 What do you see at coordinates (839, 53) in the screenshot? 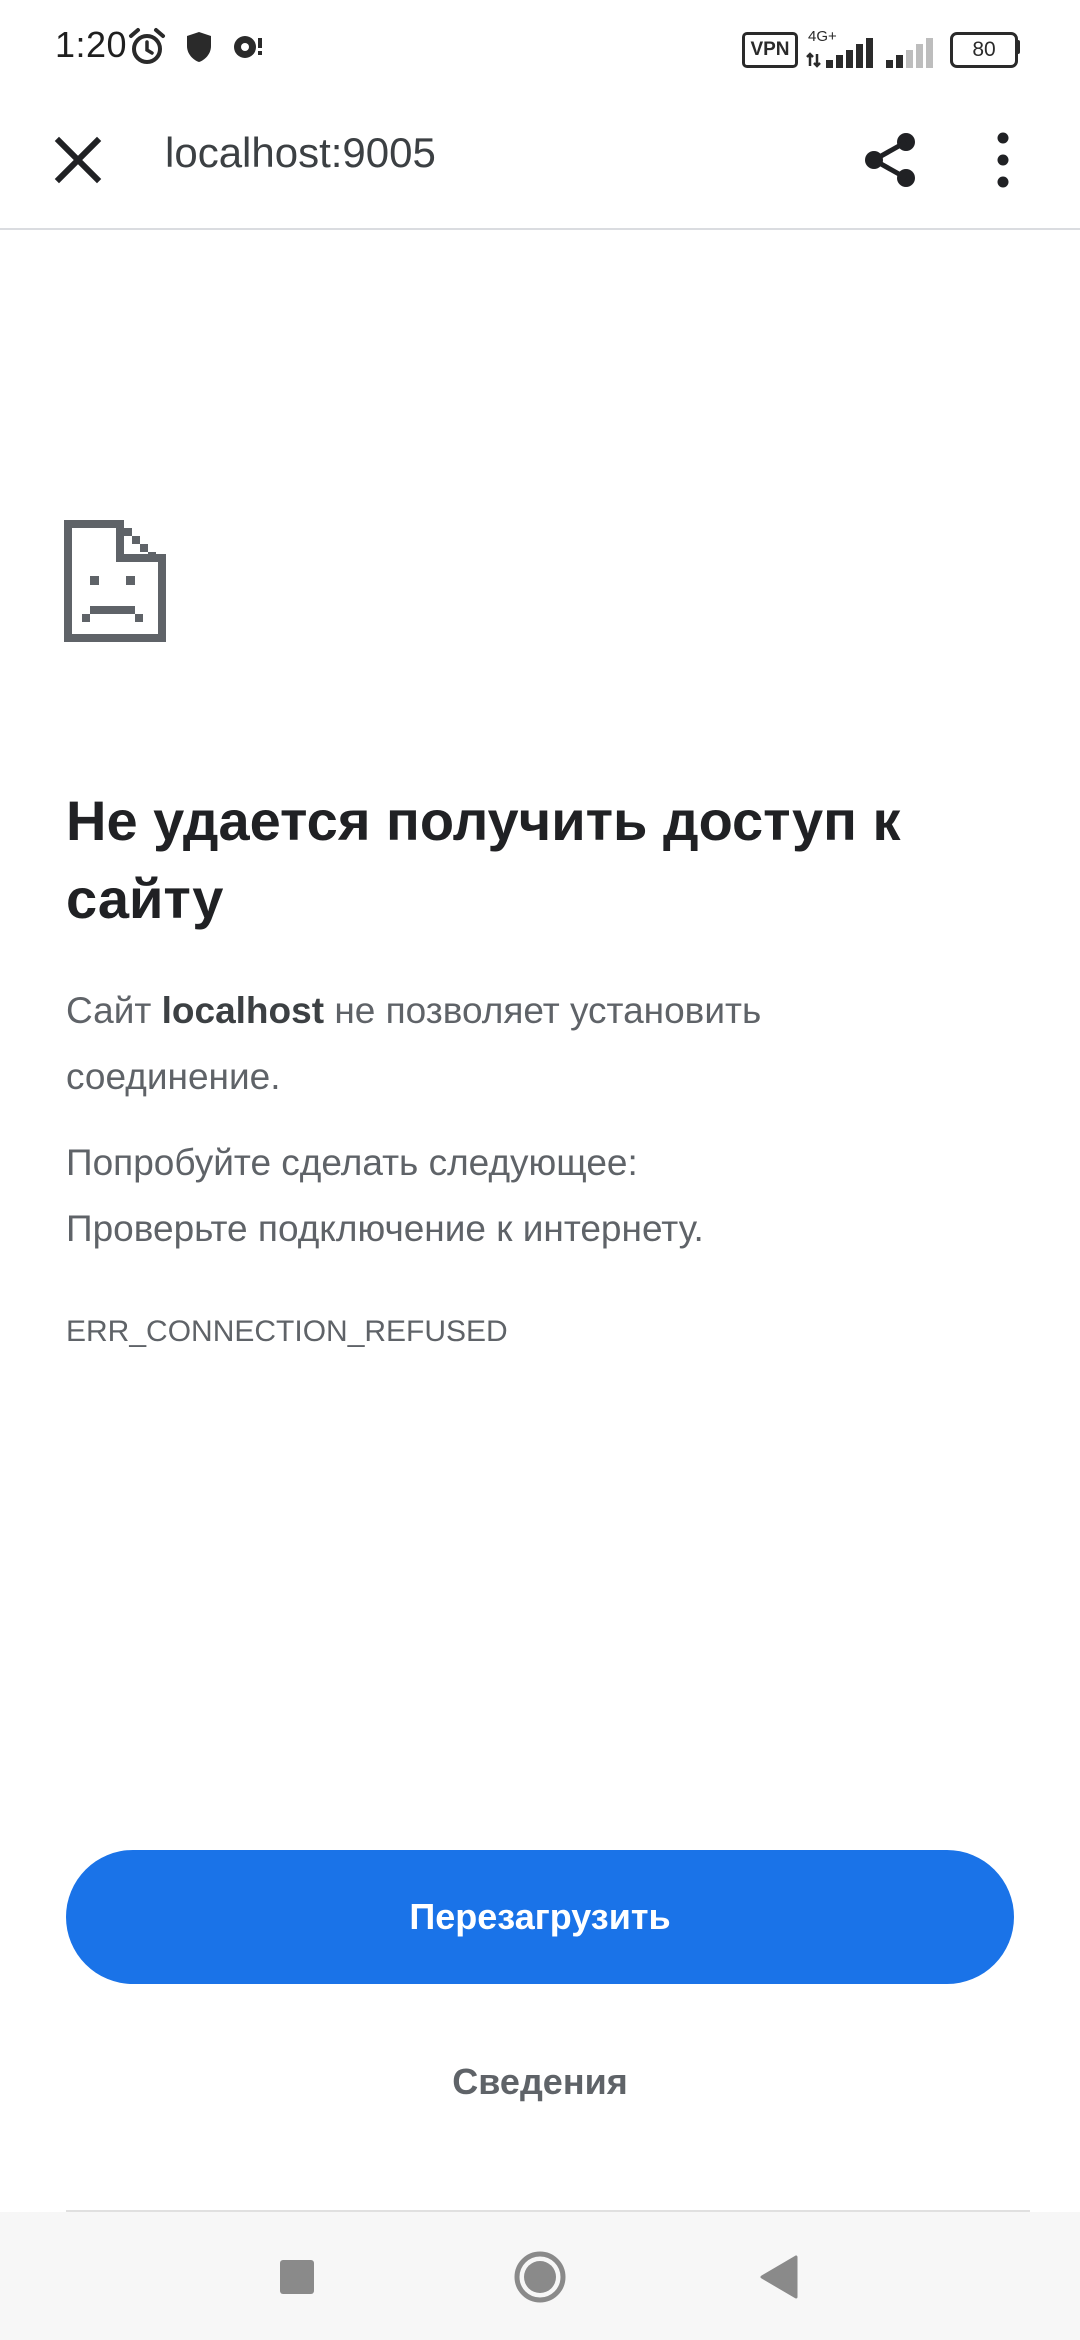
I see `signal-icon` at bounding box center [839, 53].